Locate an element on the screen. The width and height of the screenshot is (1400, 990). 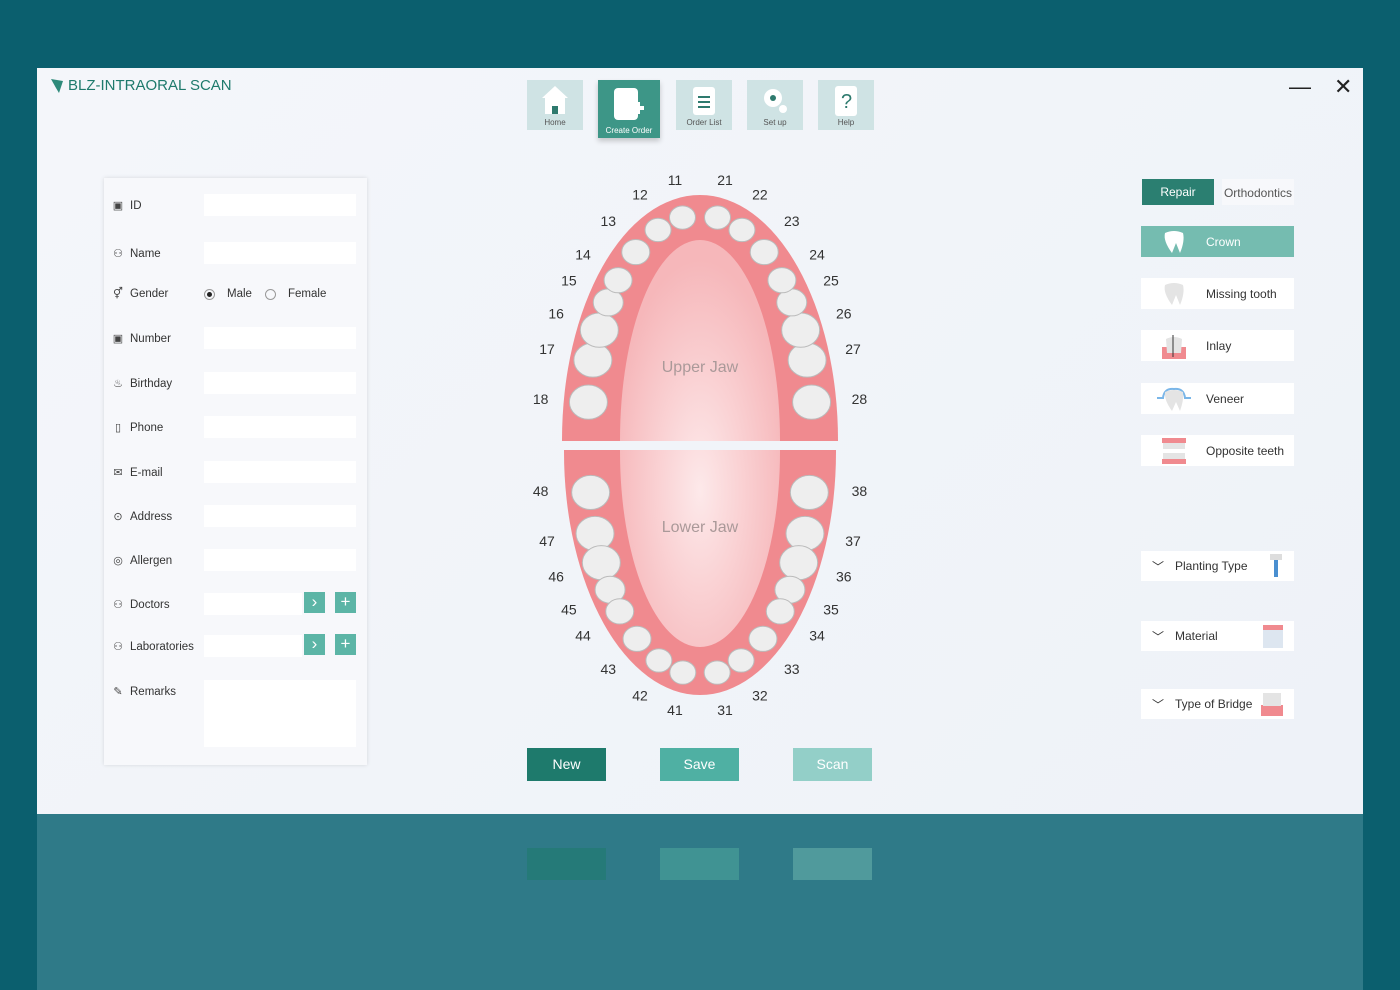
tooth-number-label: 22 is located at coordinates (760, 195).